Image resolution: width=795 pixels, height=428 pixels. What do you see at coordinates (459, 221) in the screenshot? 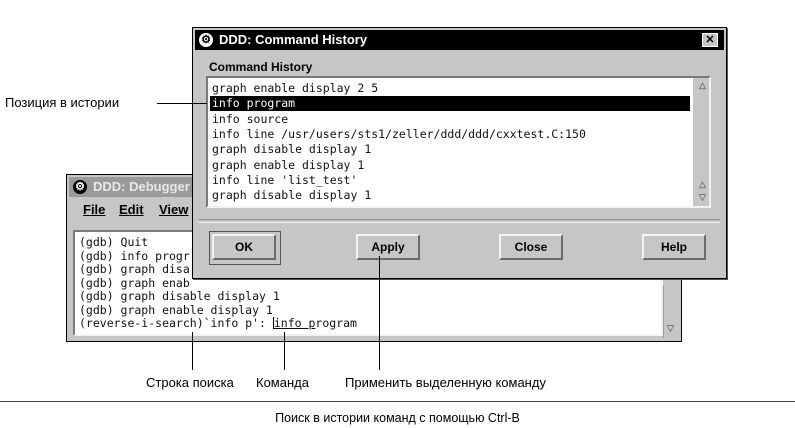
I see `button-separator` at bounding box center [459, 221].